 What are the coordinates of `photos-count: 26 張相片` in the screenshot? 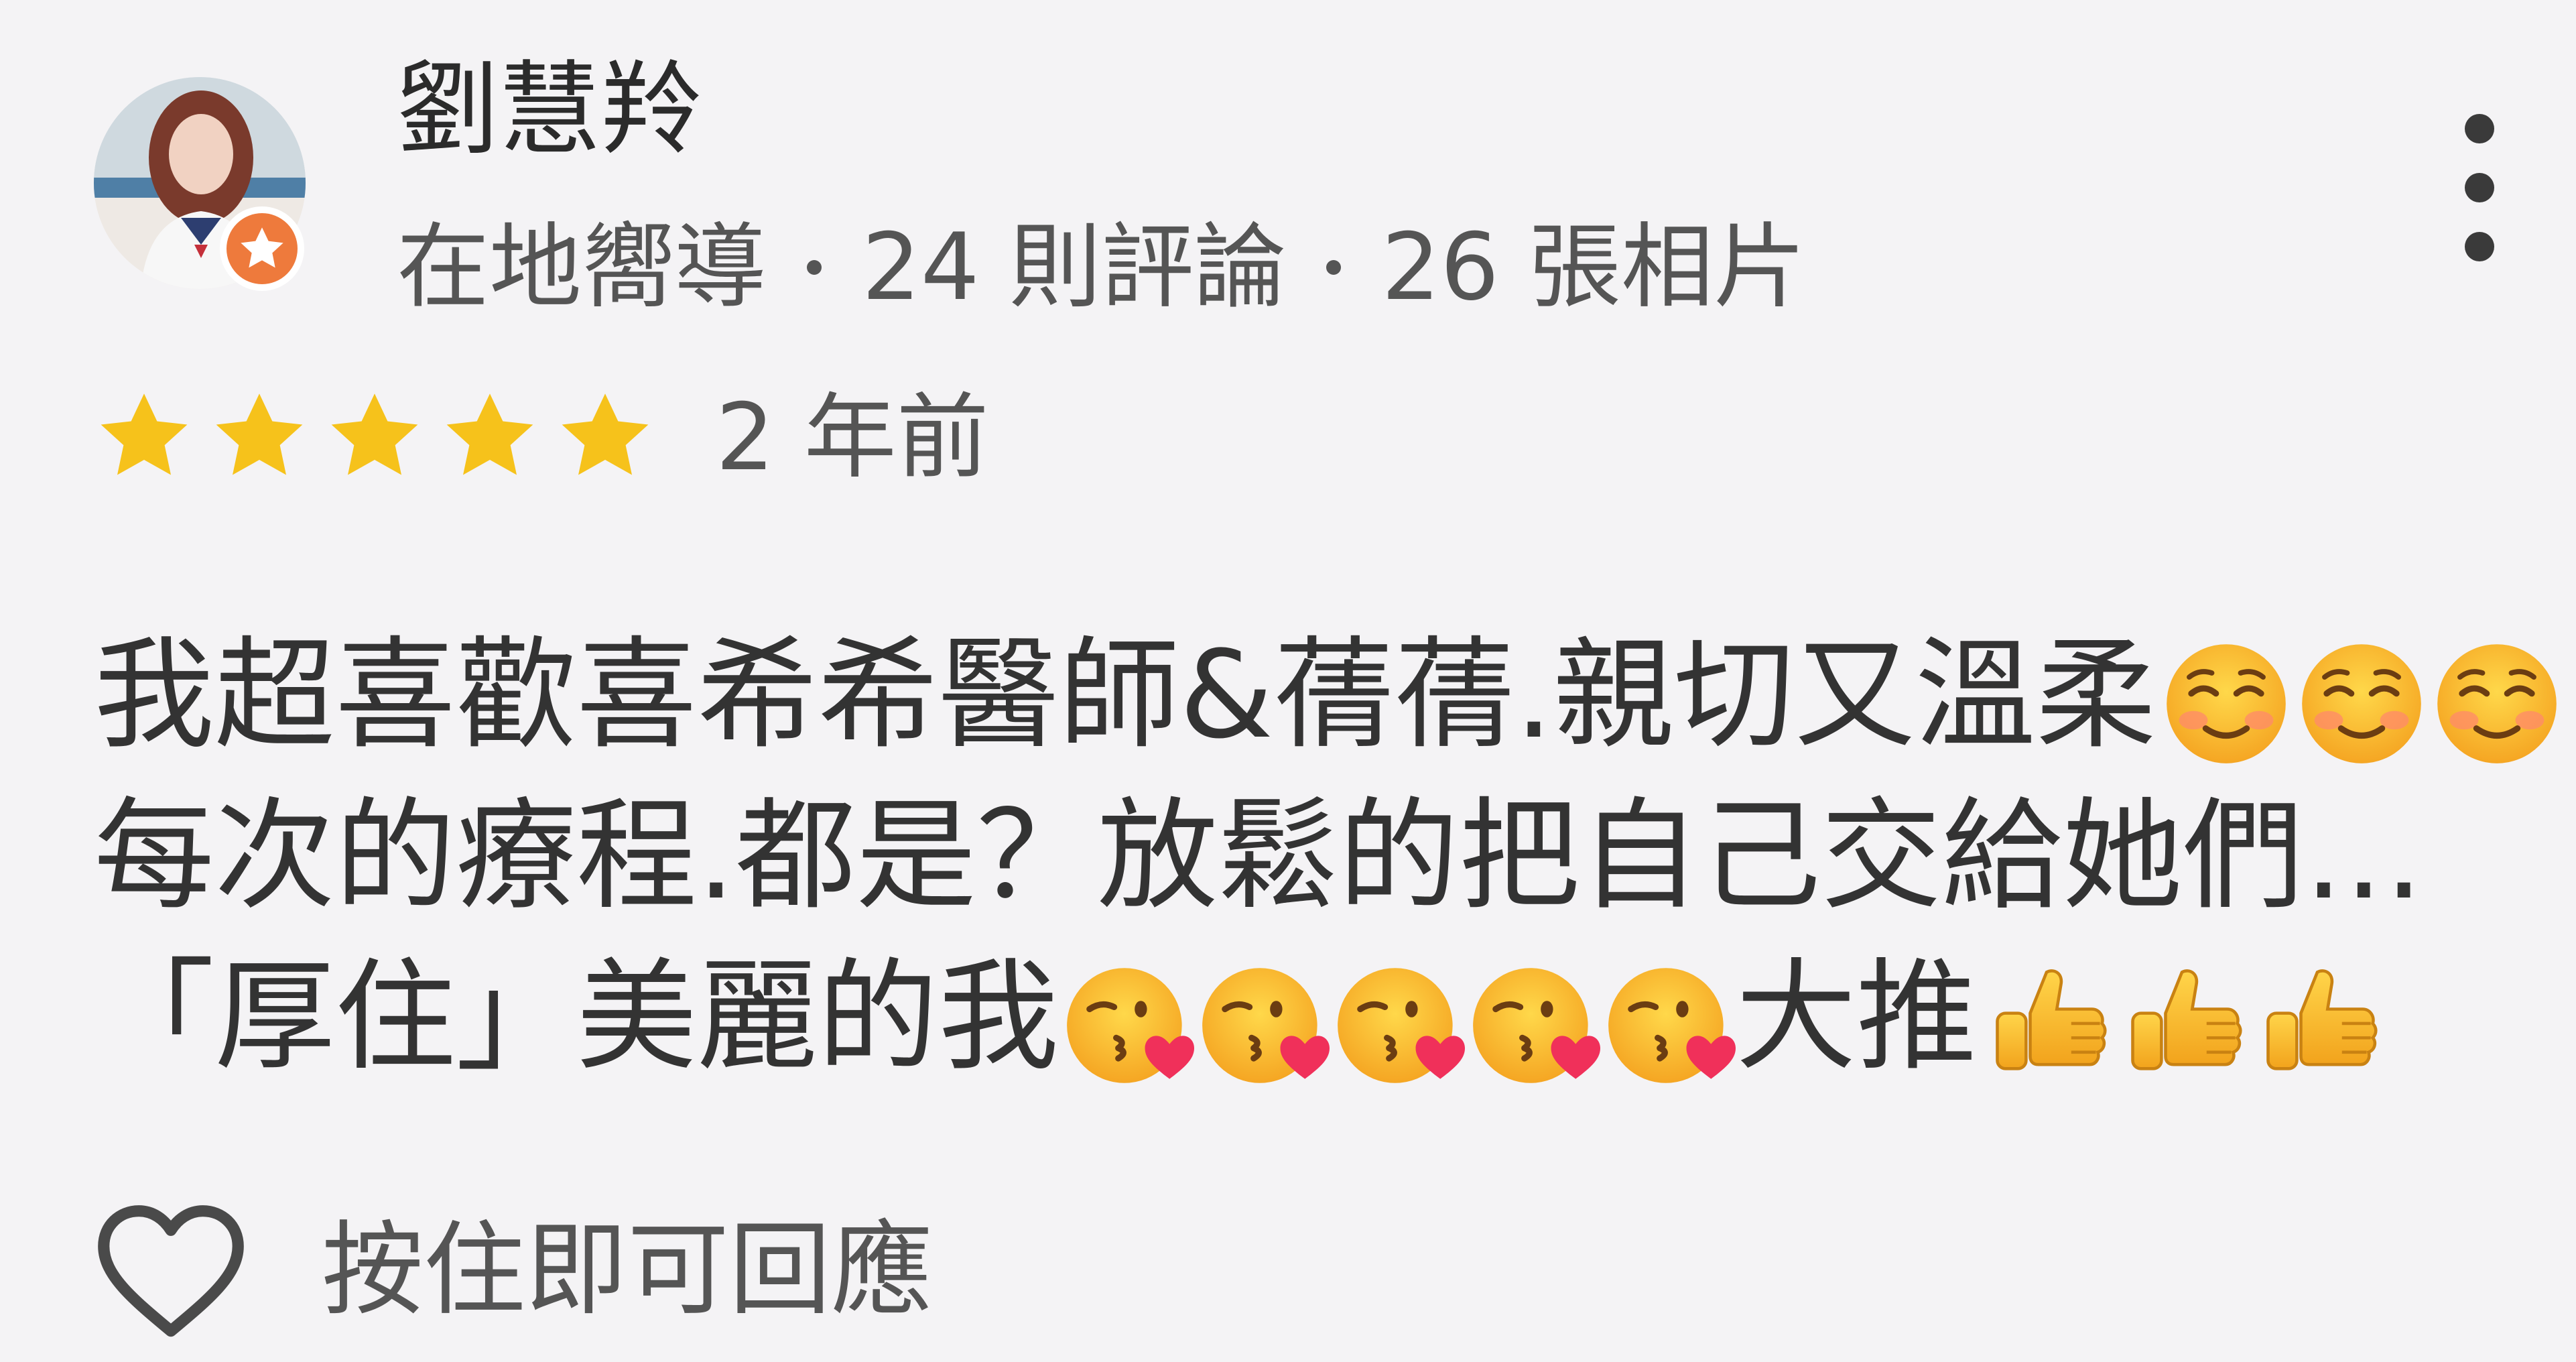 It's located at (1593, 267).